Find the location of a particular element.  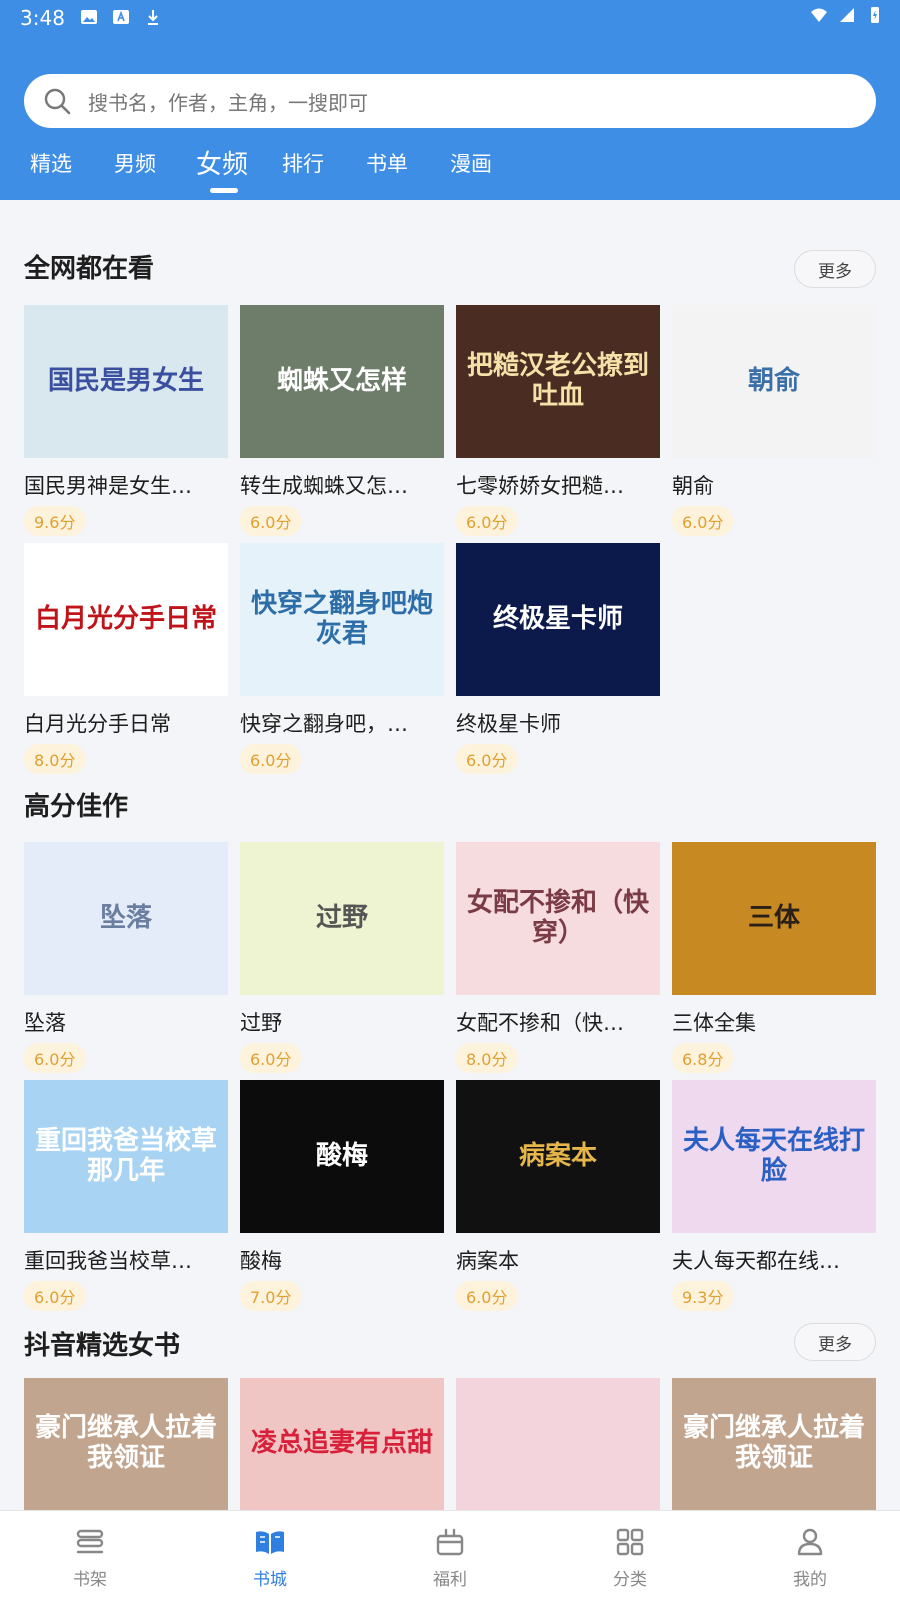

active-tab-indicator is located at coordinates (224, 190).